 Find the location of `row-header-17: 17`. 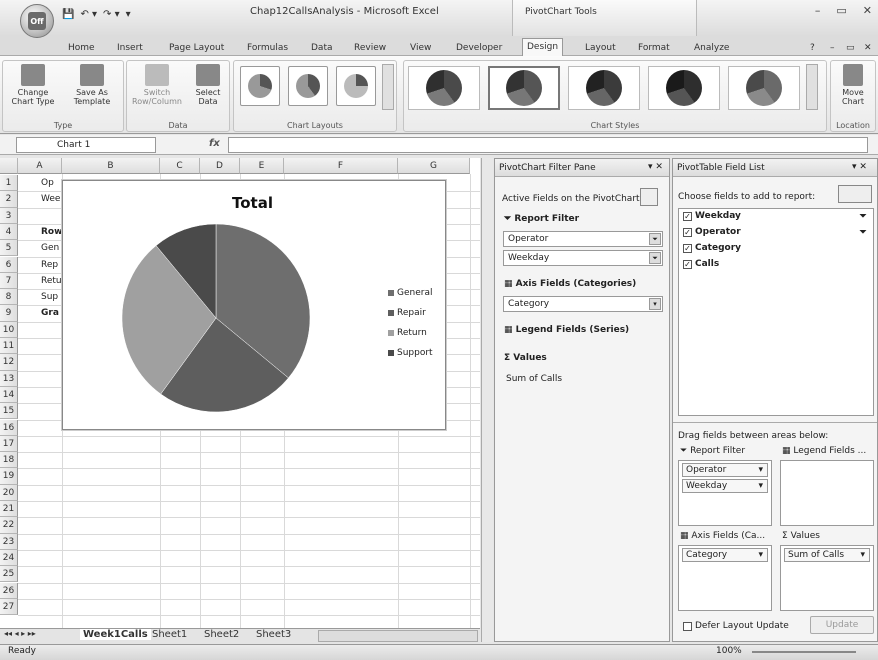

row-header-17: 17 is located at coordinates (9, 444).